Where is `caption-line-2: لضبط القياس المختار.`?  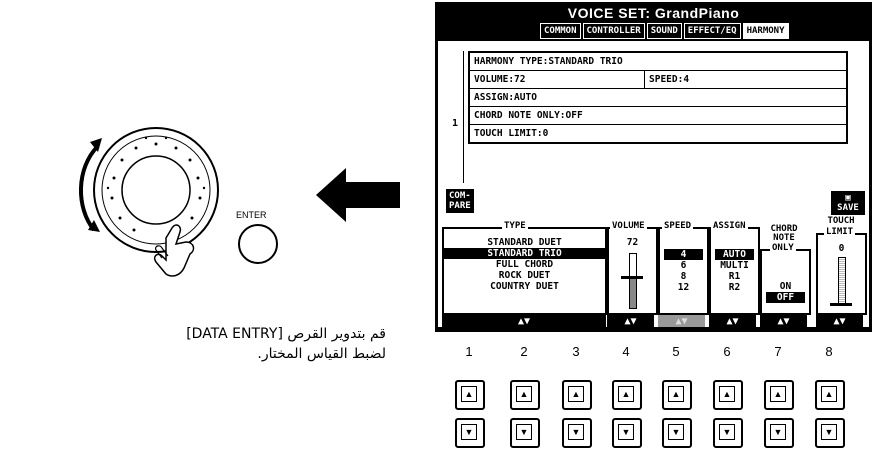
caption-line-2: لضبط القياس المختار. is located at coordinates (321, 354).